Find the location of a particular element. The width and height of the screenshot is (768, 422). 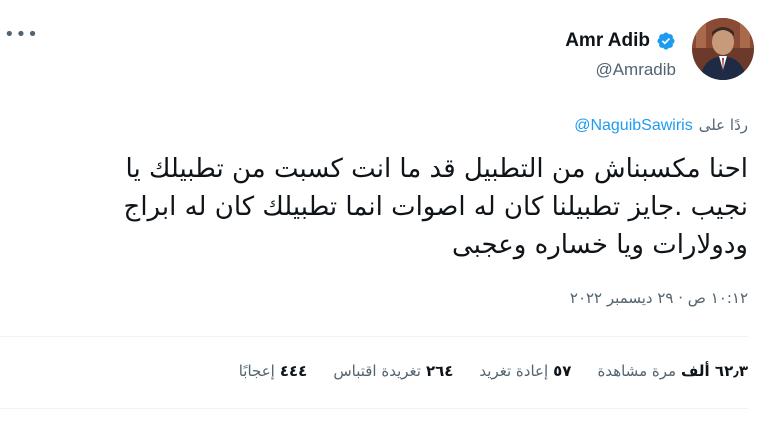

quotes-label: تغريدة اقتباس is located at coordinates (377, 371).